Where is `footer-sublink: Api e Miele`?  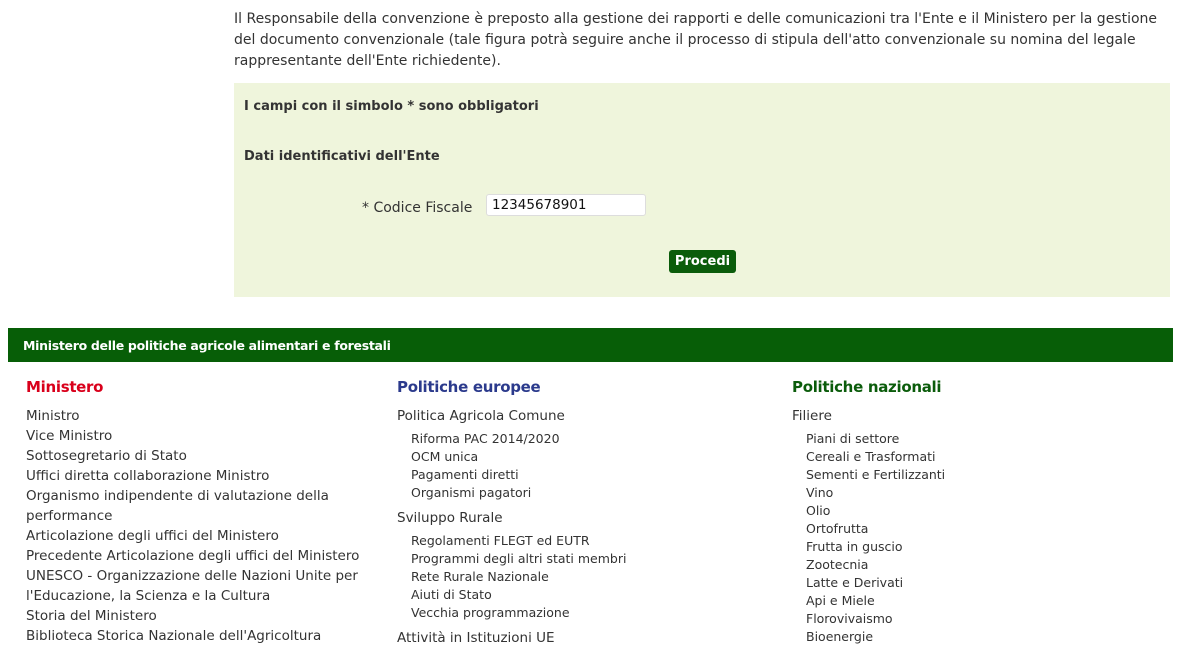 footer-sublink: Api e Miele is located at coordinates (977, 601).